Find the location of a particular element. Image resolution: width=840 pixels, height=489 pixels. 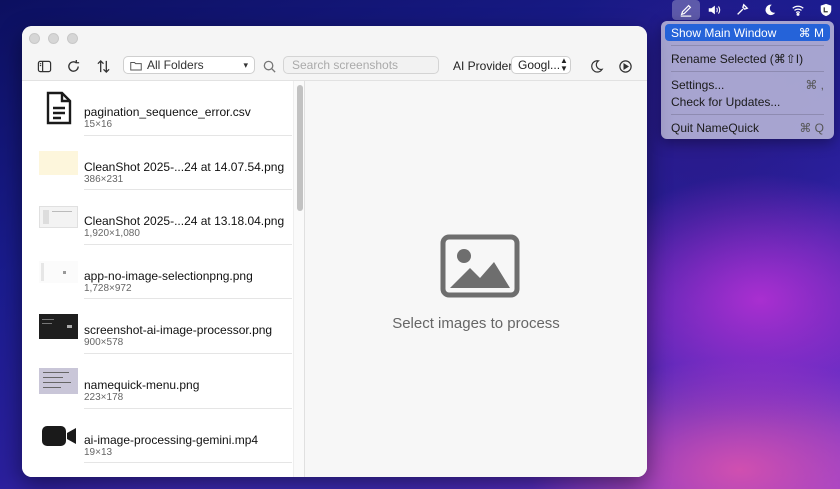

sidebar-toggle-icon is located at coordinates (44, 66).